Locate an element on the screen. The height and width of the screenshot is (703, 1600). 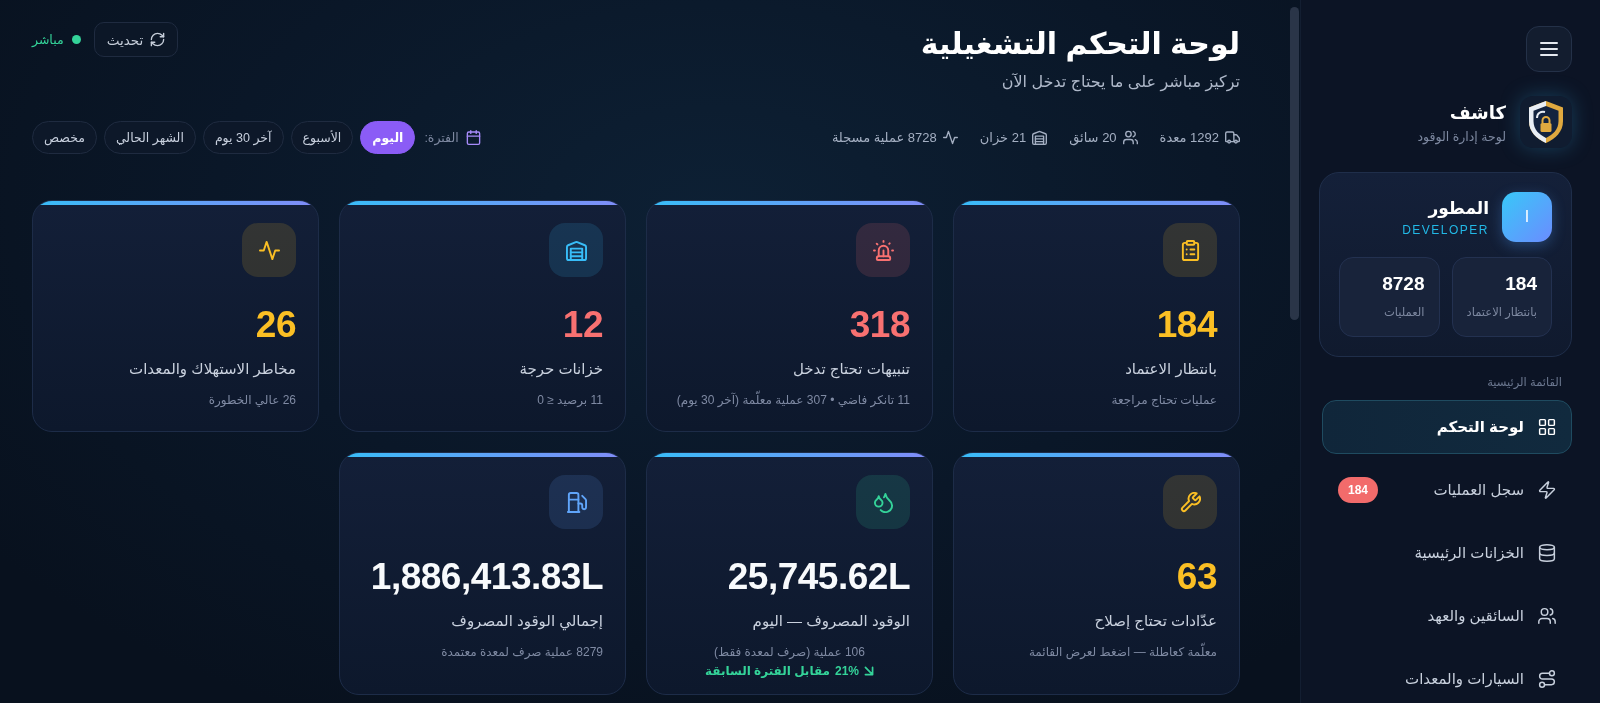
stat-label: عدّادات تحتاج إصلاح is located at coordinates (1155, 622).